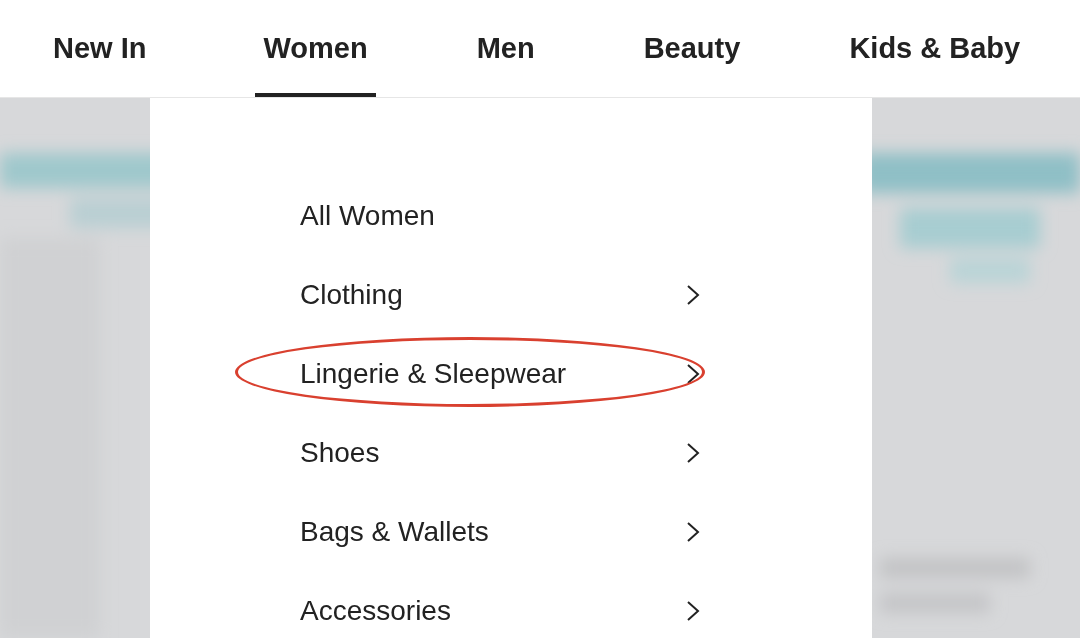  I want to click on nav-tab: Men, so click(505, 48).